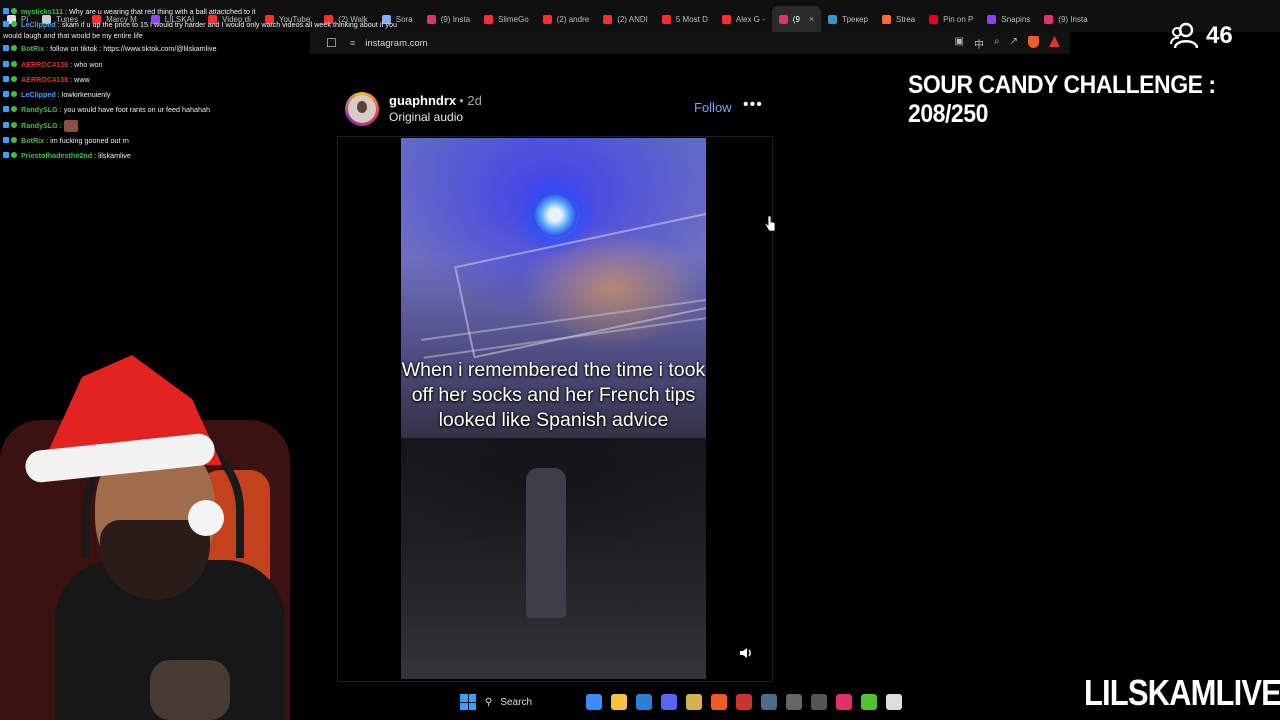  What do you see at coordinates (669, 702) in the screenshot?
I see `discord-icon` at bounding box center [669, 702].